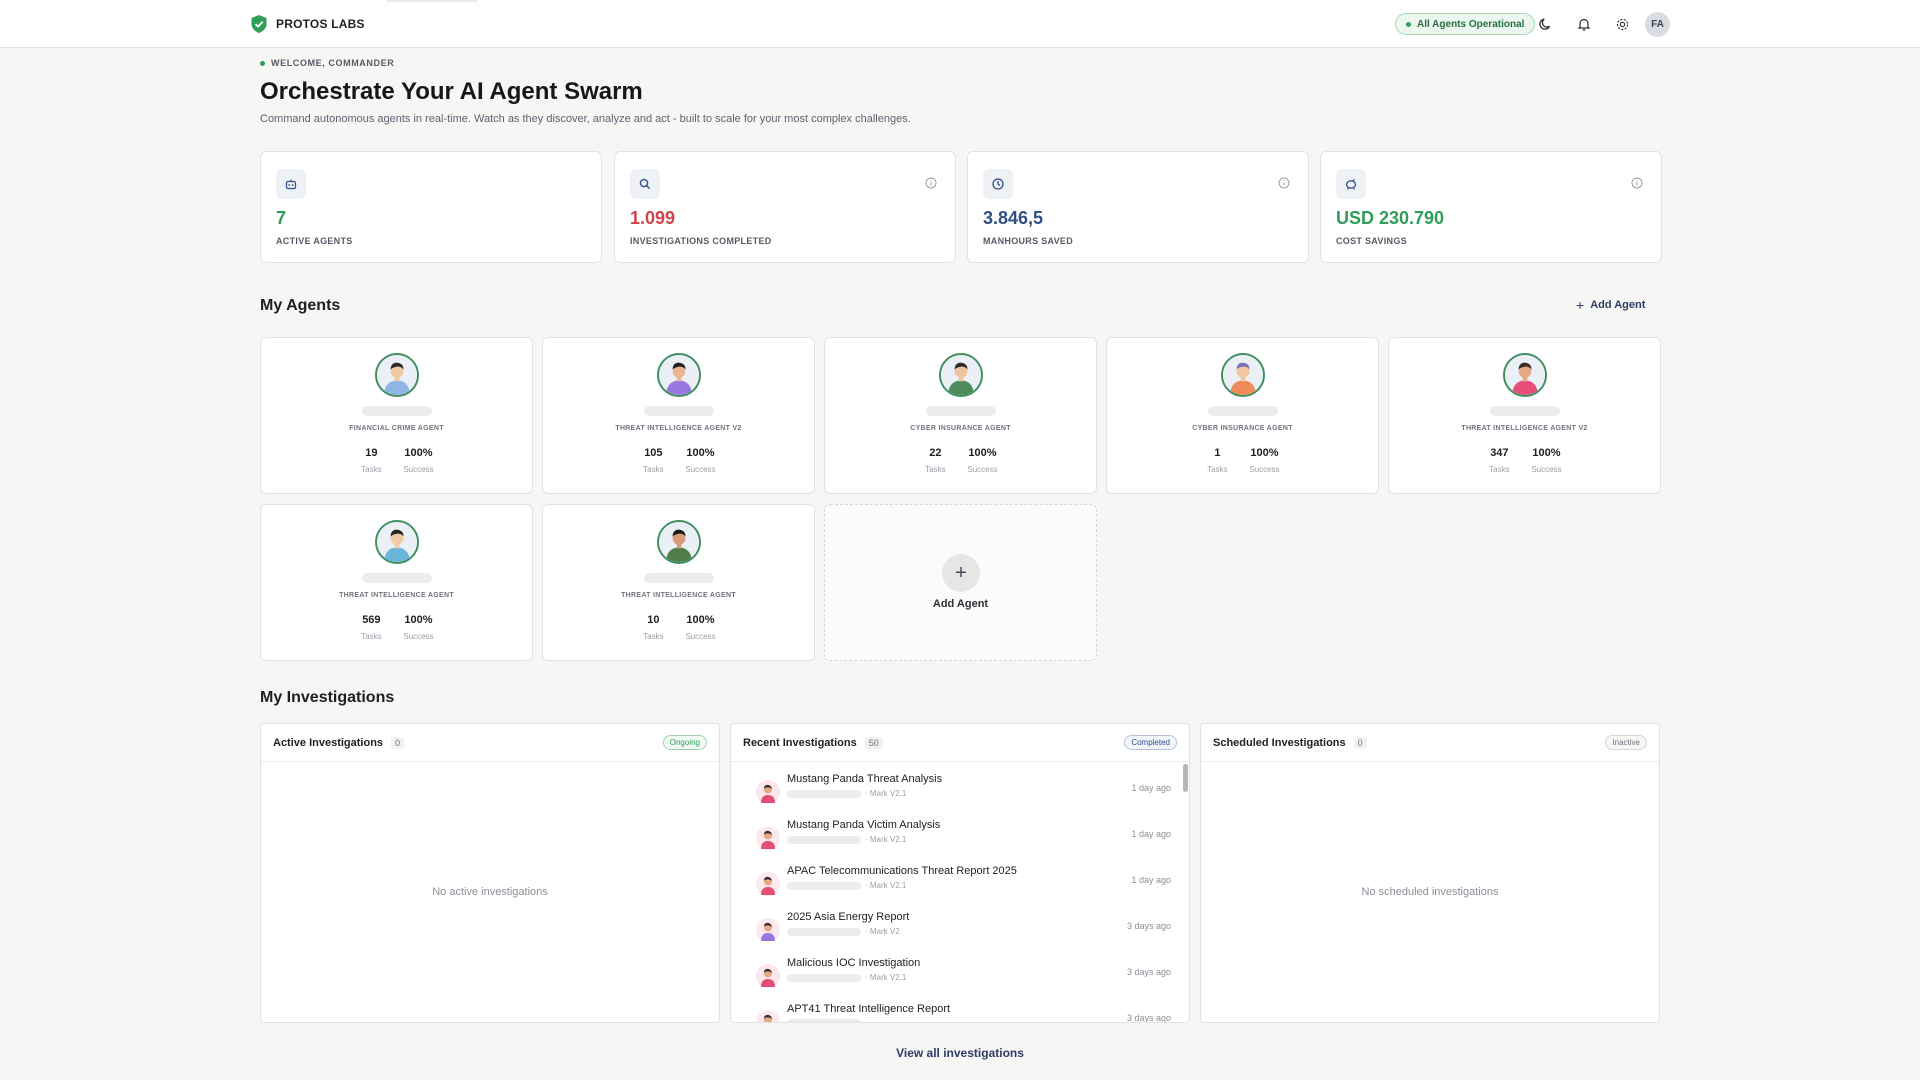 This screenshot has width=1920, height=1080. I want to click on clock-icon, so click(998, 184).